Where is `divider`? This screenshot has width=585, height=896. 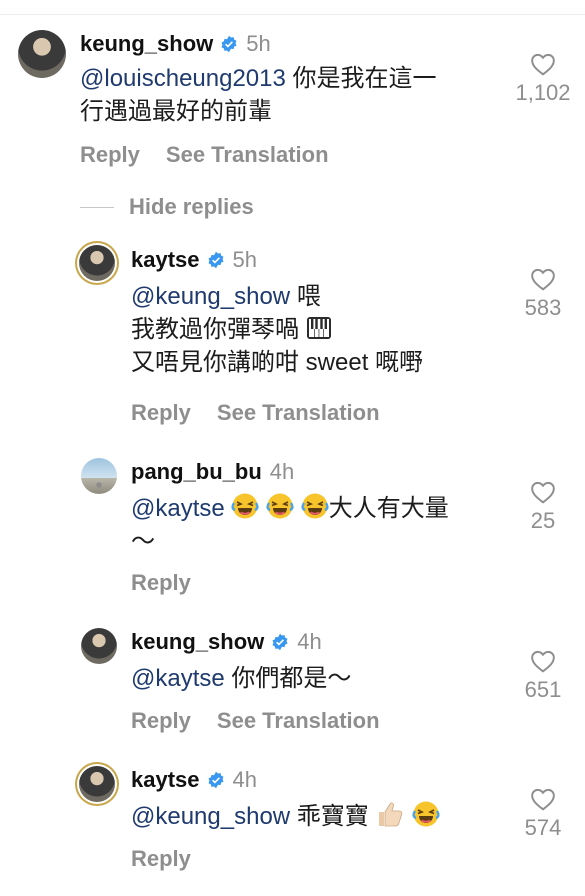
divider is located at coordinates (292, 14).